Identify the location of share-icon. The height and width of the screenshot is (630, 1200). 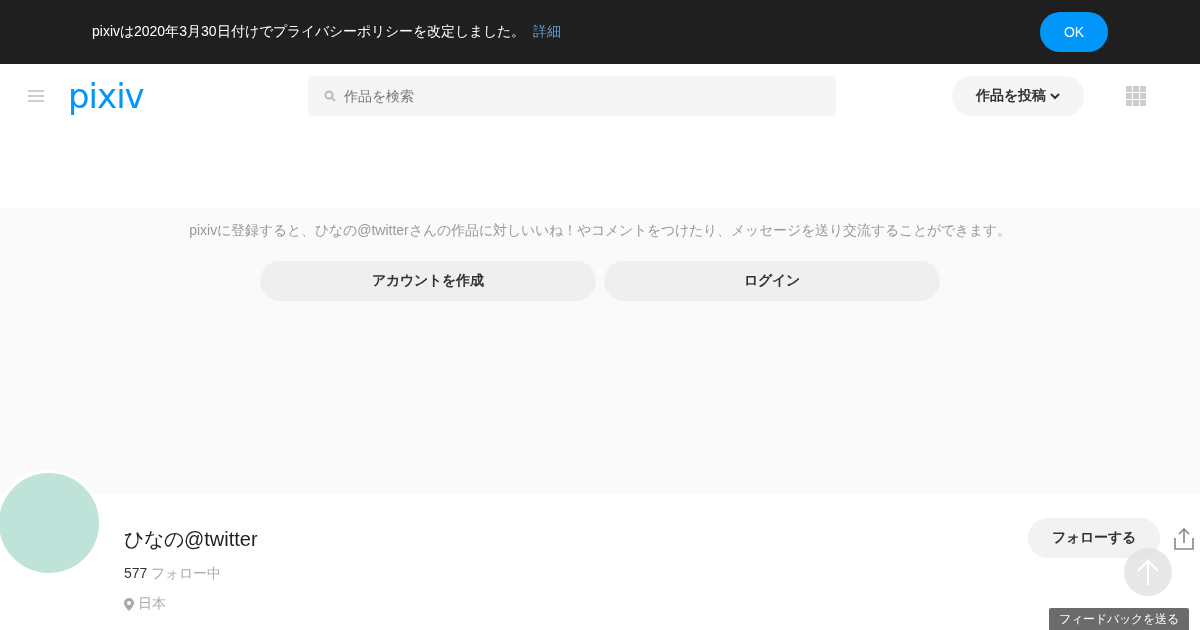
(1184, 539).